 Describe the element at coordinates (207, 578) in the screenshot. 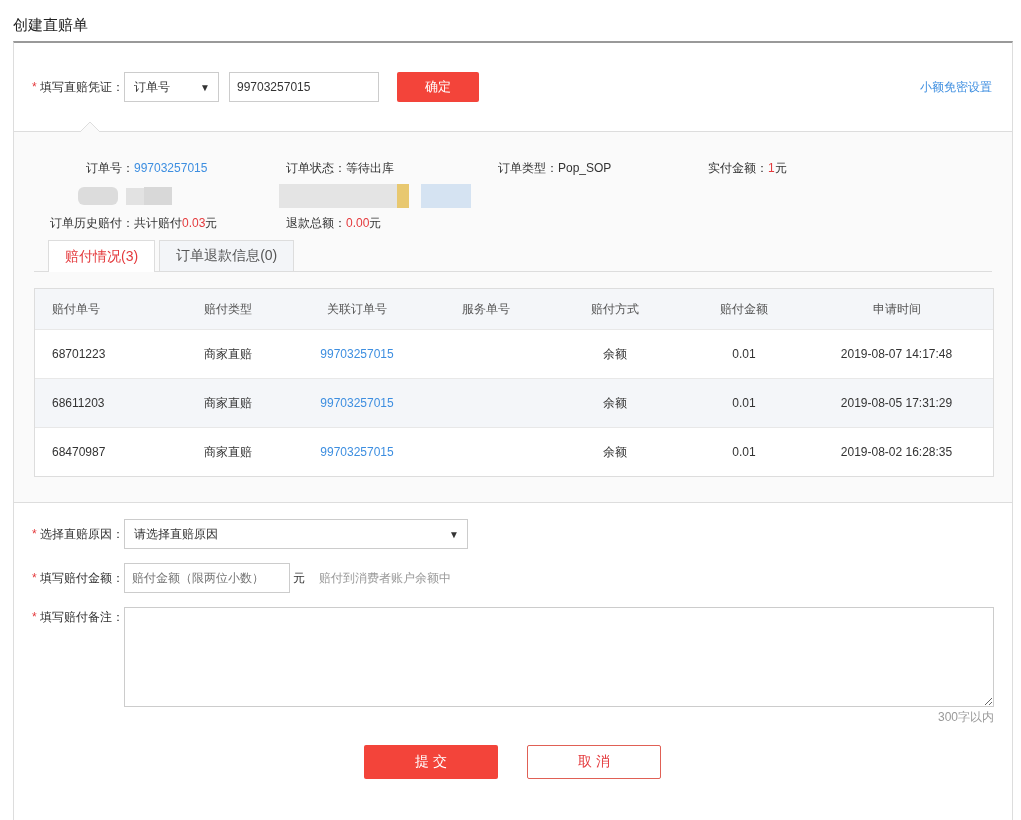

I see `amount-input: 赔付金额（限两位小数）` at that location.